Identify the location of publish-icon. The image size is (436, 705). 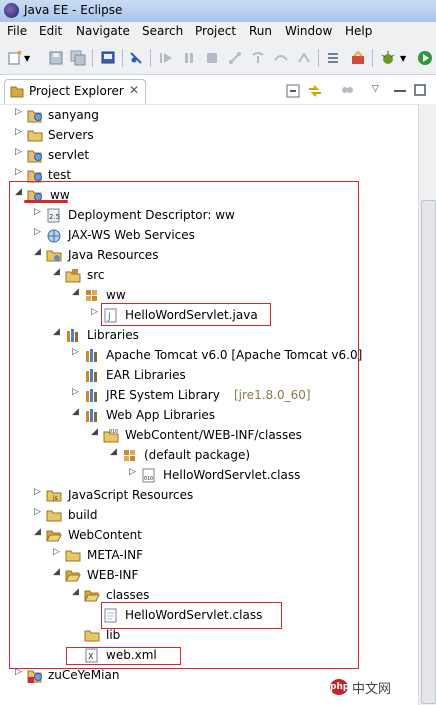
(358, 58).